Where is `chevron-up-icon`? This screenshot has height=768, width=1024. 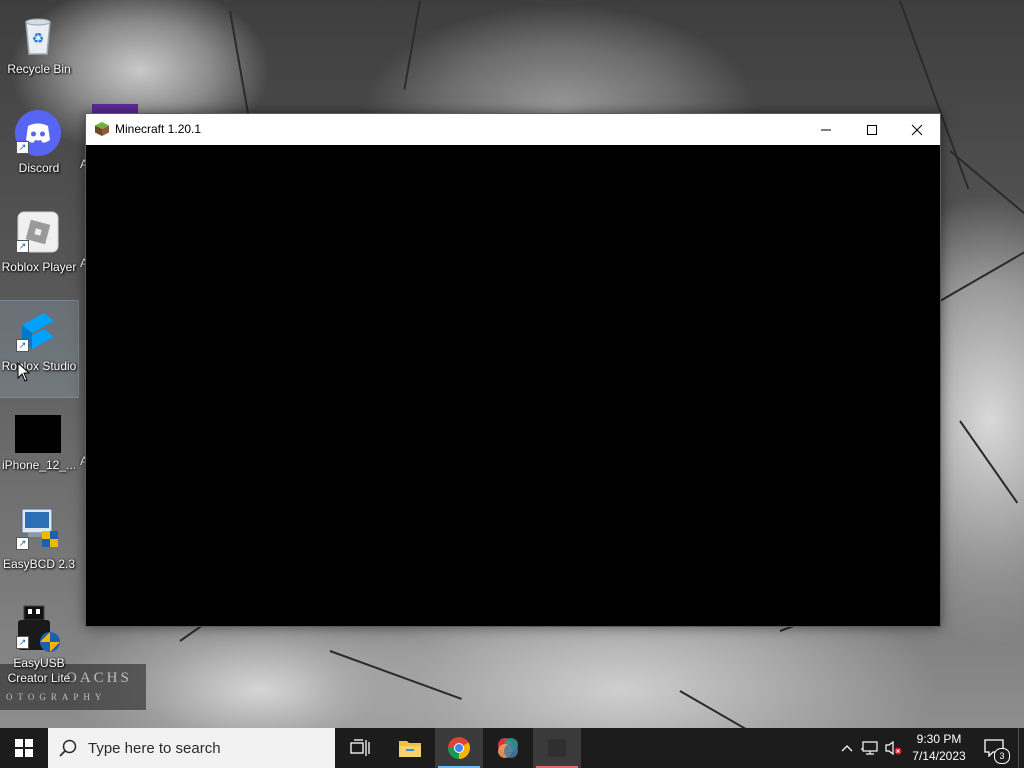
chevron-up-icon is located at coordinates (847, 748).